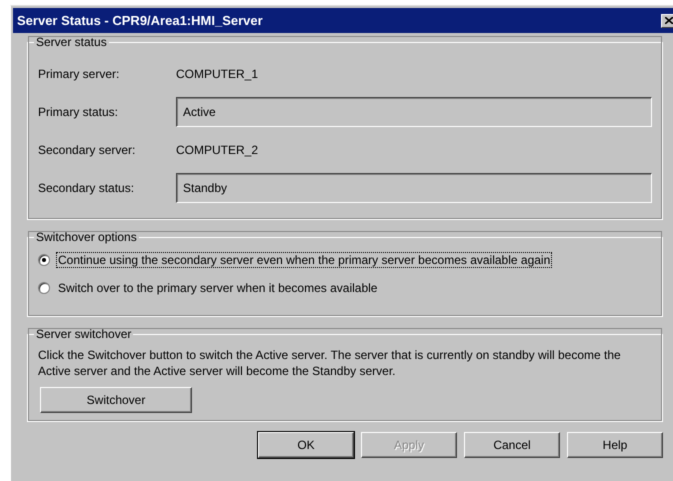  I want to click on group-title: Server switchover, so click(83, 334).